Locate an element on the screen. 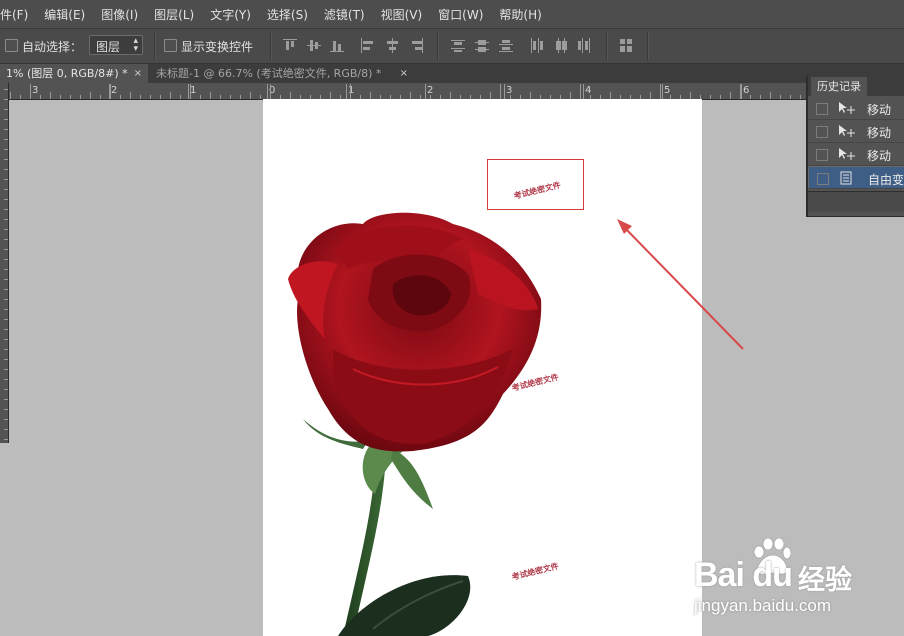  menu-item: 滤镜(T) is located at coordinates (344, 14).